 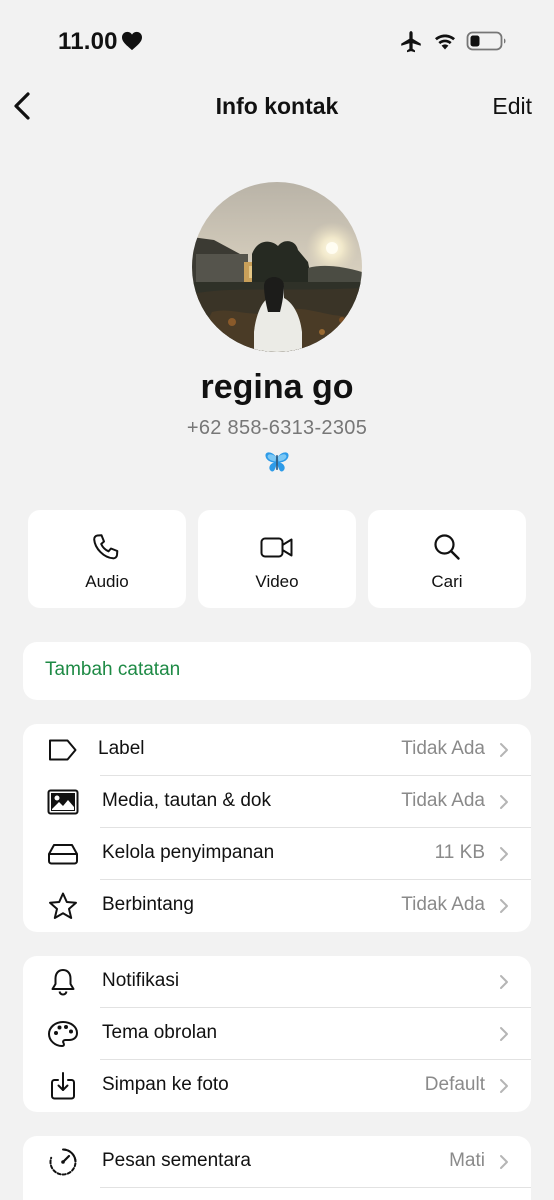 What do you see at coordinates (63, 750) in the screenshot?
I see `label-tag-icon` at bounding box center [63, 750].